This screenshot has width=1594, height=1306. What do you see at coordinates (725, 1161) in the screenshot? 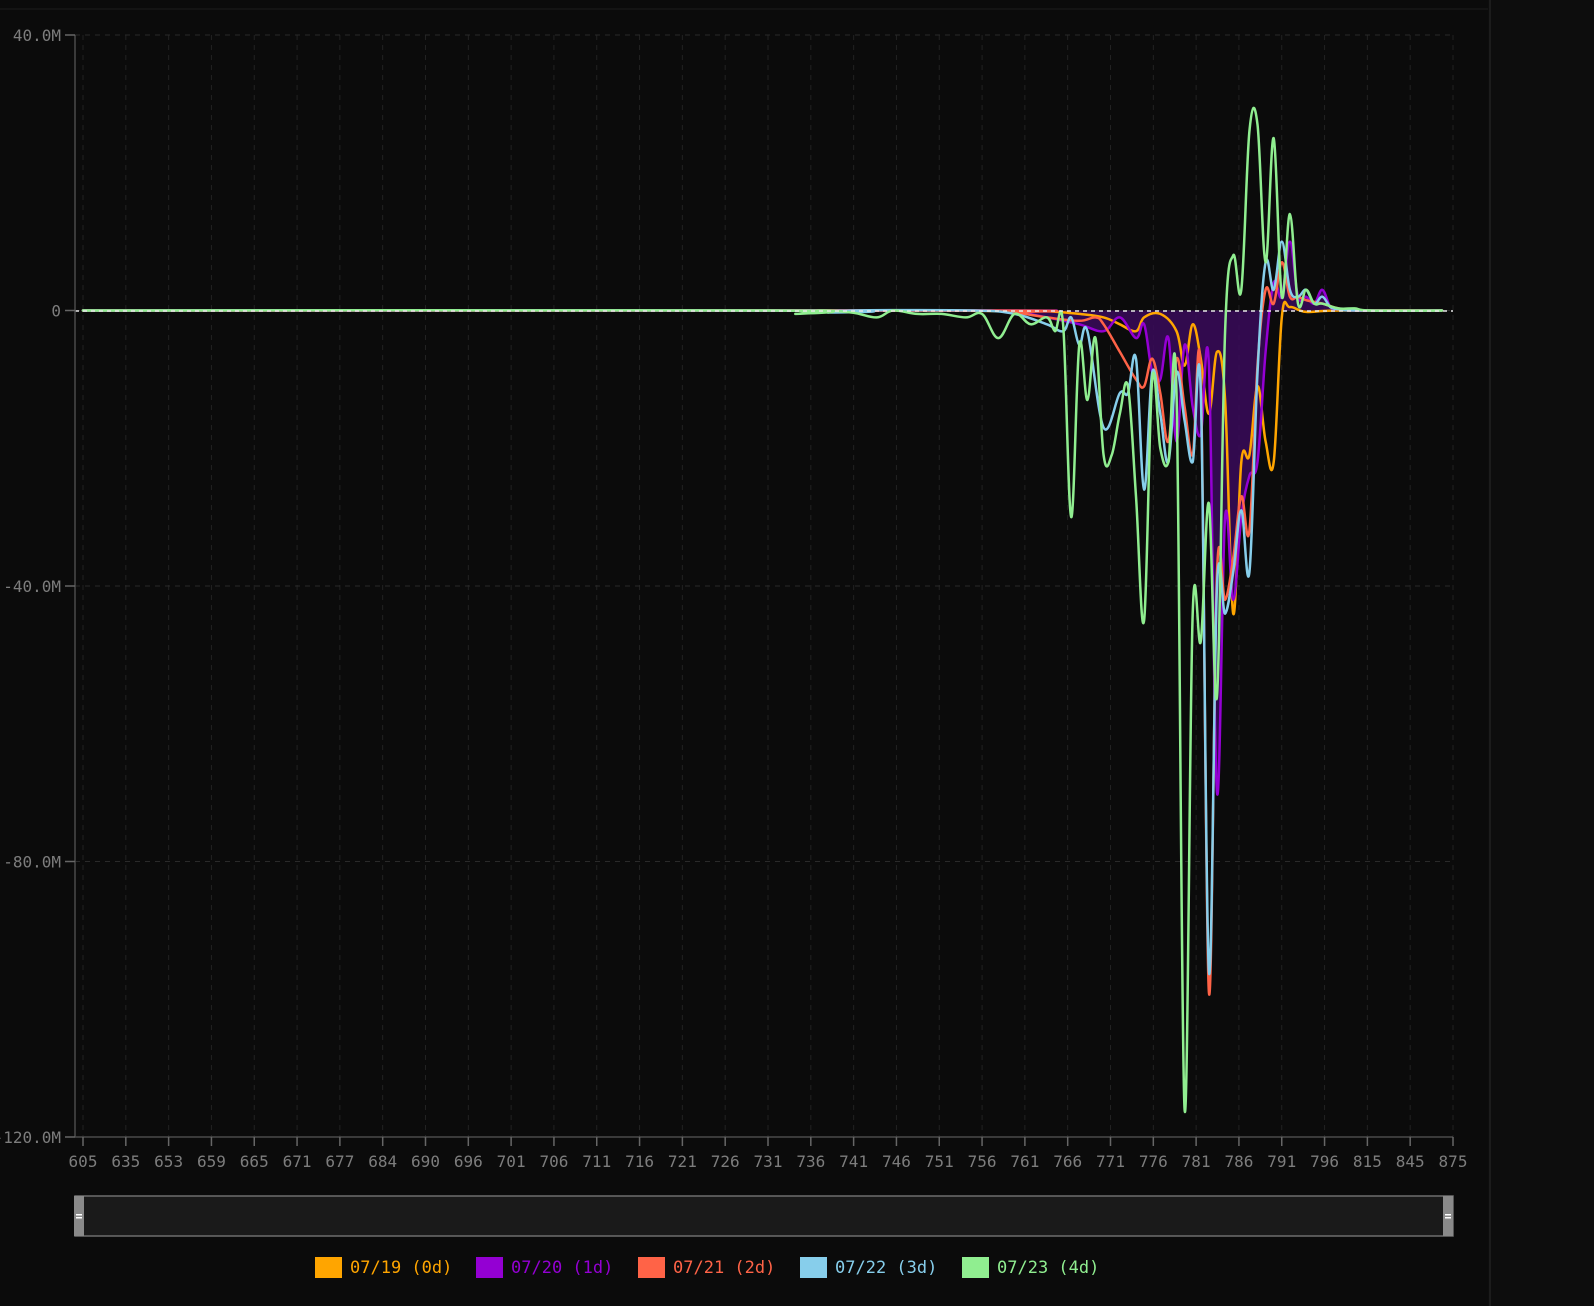
I see `x-tick-label: 726` at bounding box center [725, 1161].